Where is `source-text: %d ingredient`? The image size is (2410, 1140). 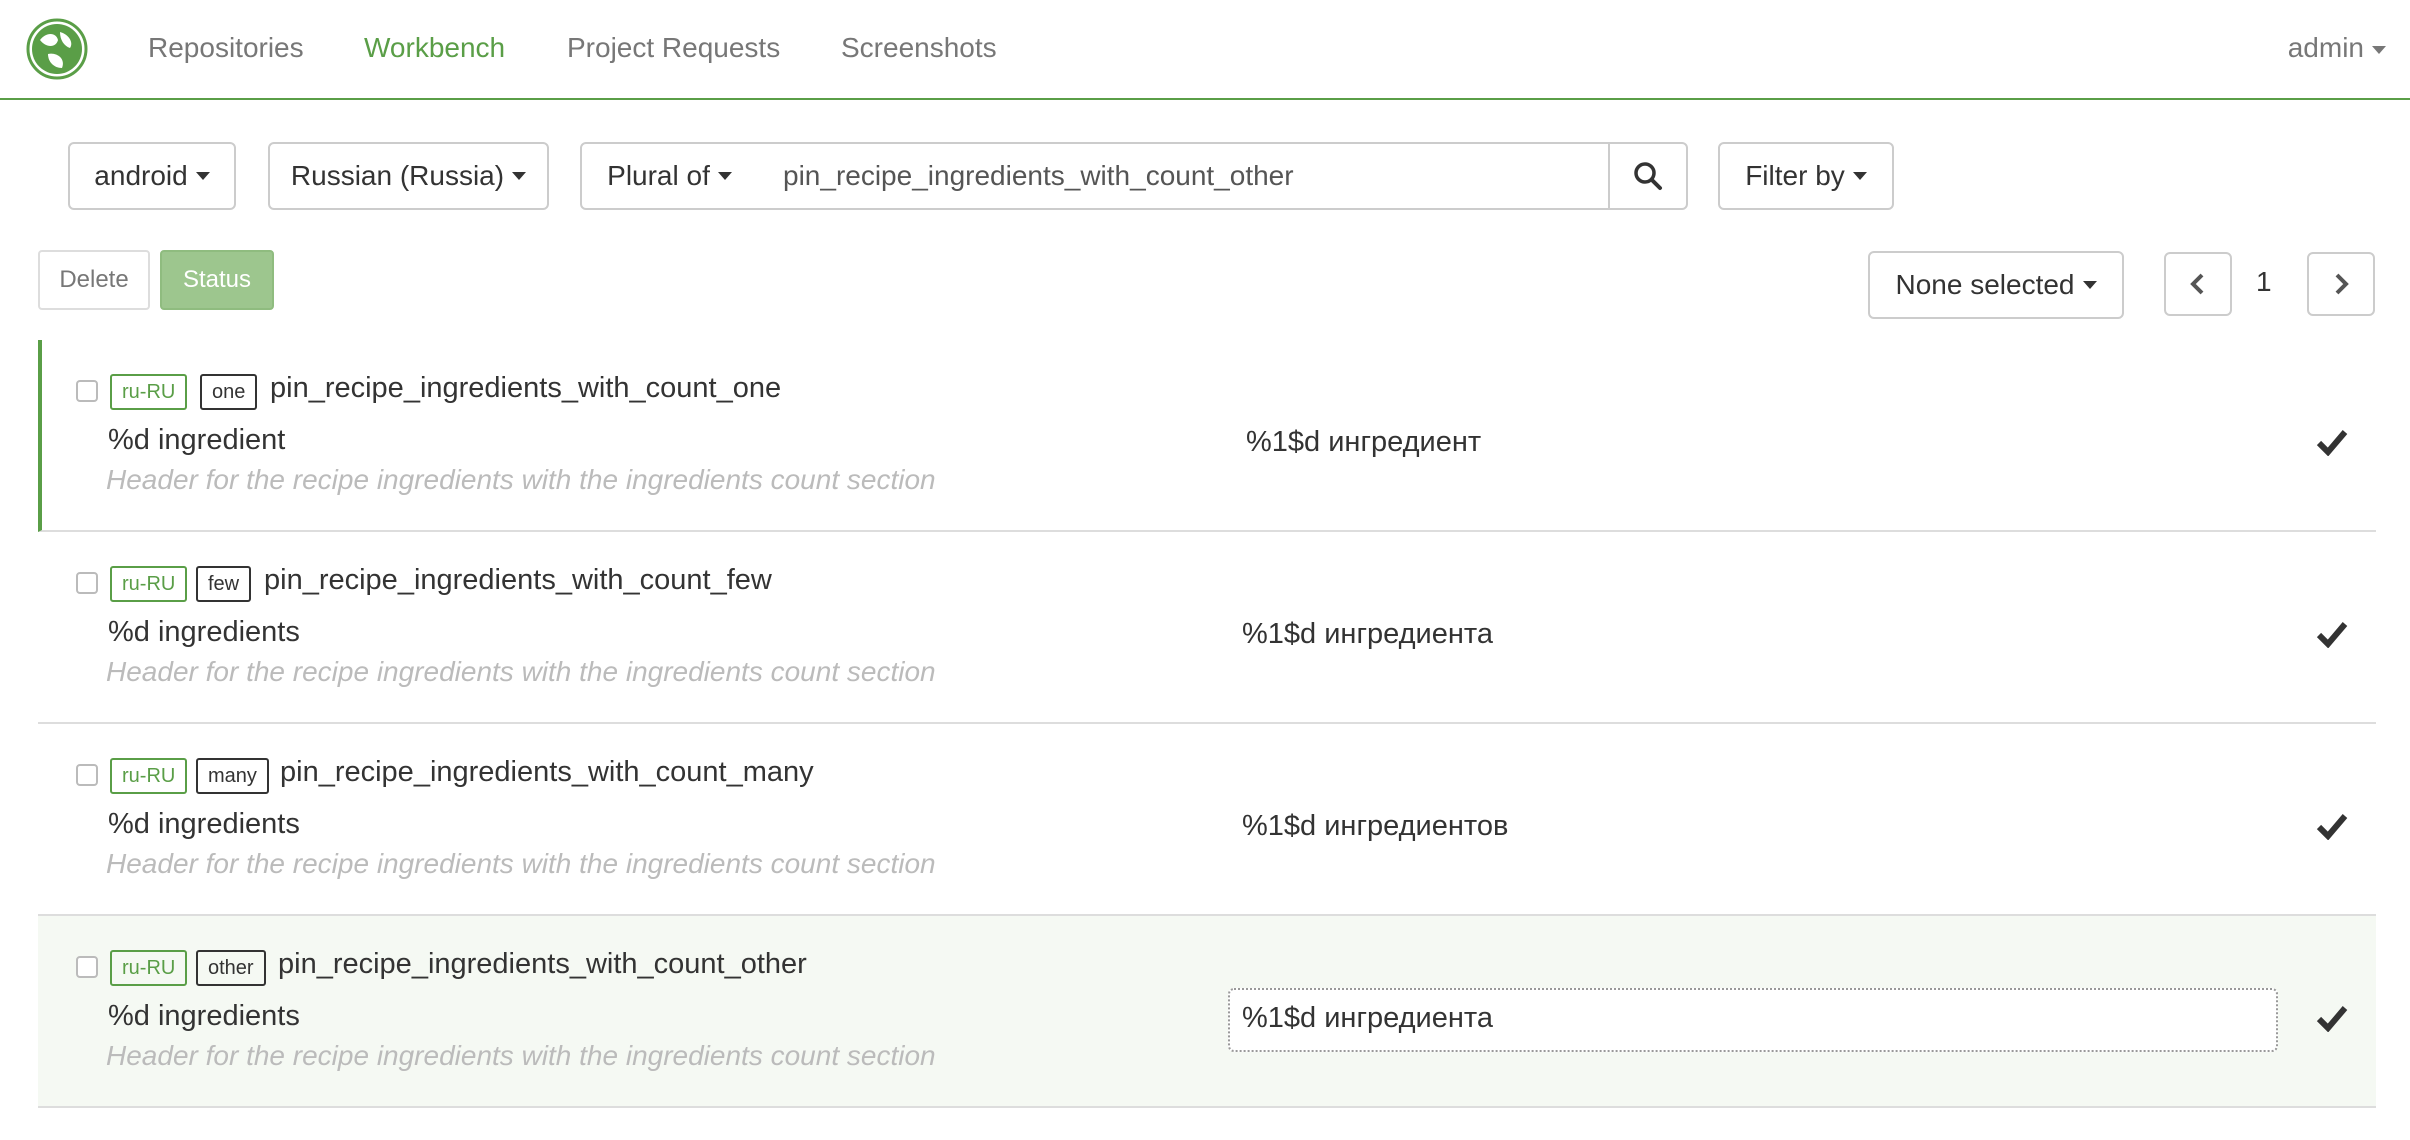 source-text: %d ingredient is located at coordinates (197, 440).